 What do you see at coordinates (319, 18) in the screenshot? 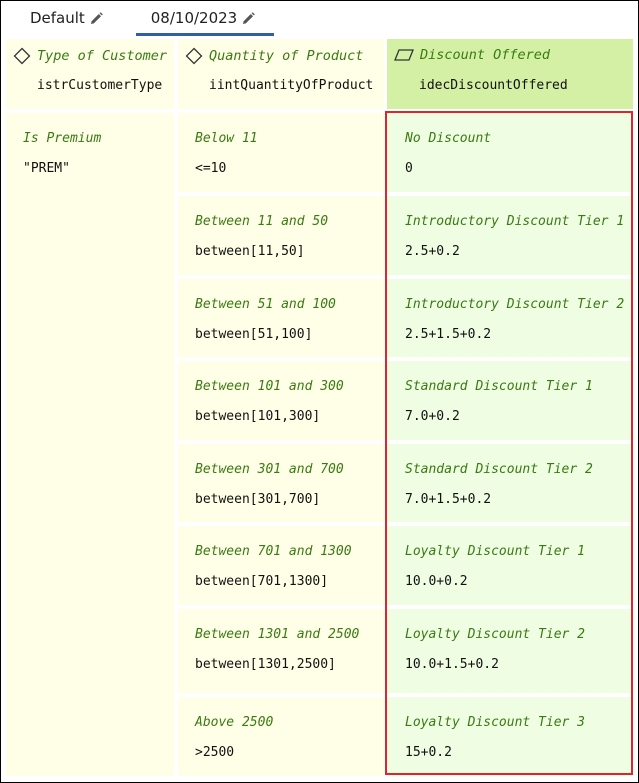
I see `tab-bar: Default 08/10/2023` at bounding box center [319, 18].